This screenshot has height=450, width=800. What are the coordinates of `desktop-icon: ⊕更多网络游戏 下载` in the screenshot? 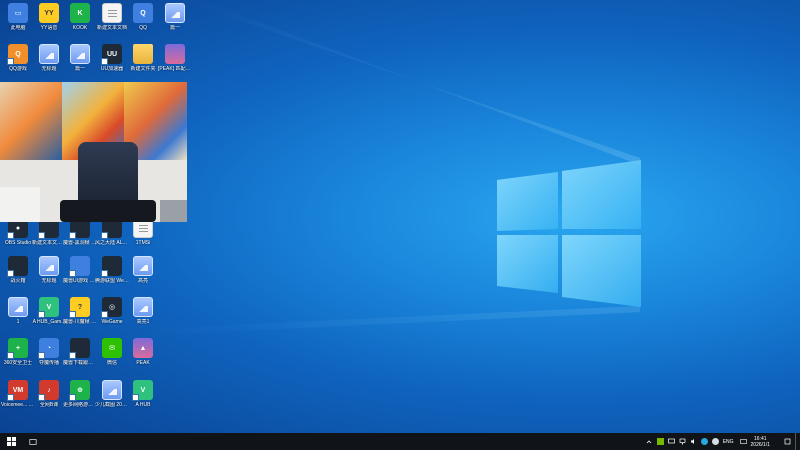 It's located at (80, 399).